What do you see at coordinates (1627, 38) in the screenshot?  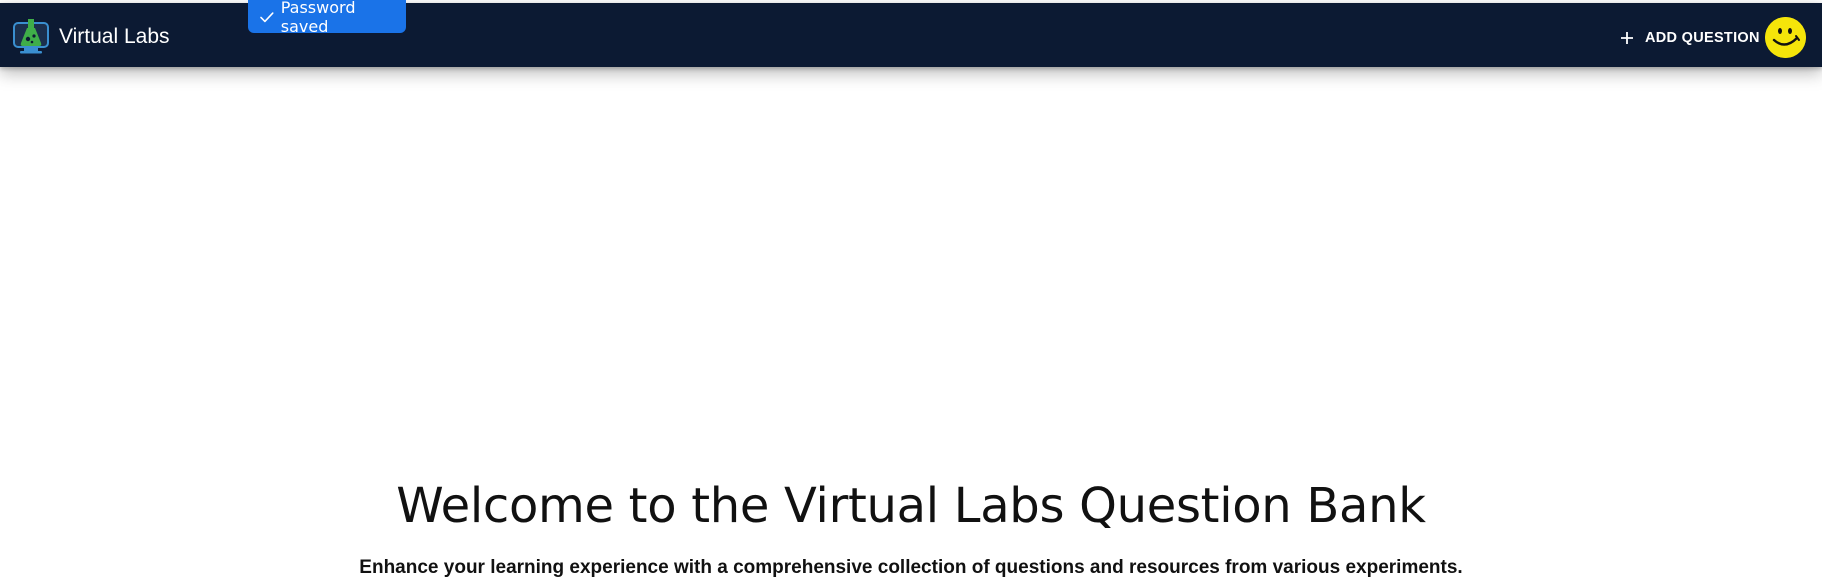 I see `plus-icon` at bounding box center [1627, 38].